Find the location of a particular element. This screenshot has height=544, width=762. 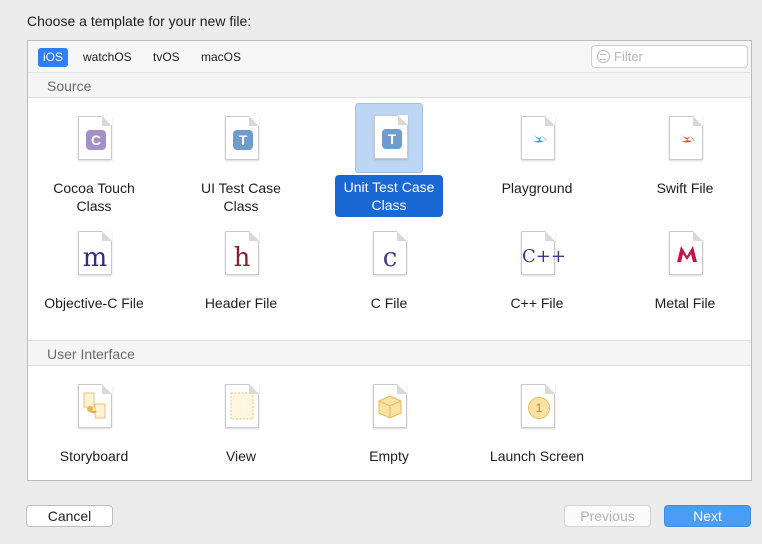

template-cpp-file: C++ C++ File is located at coordinates (537, 267).